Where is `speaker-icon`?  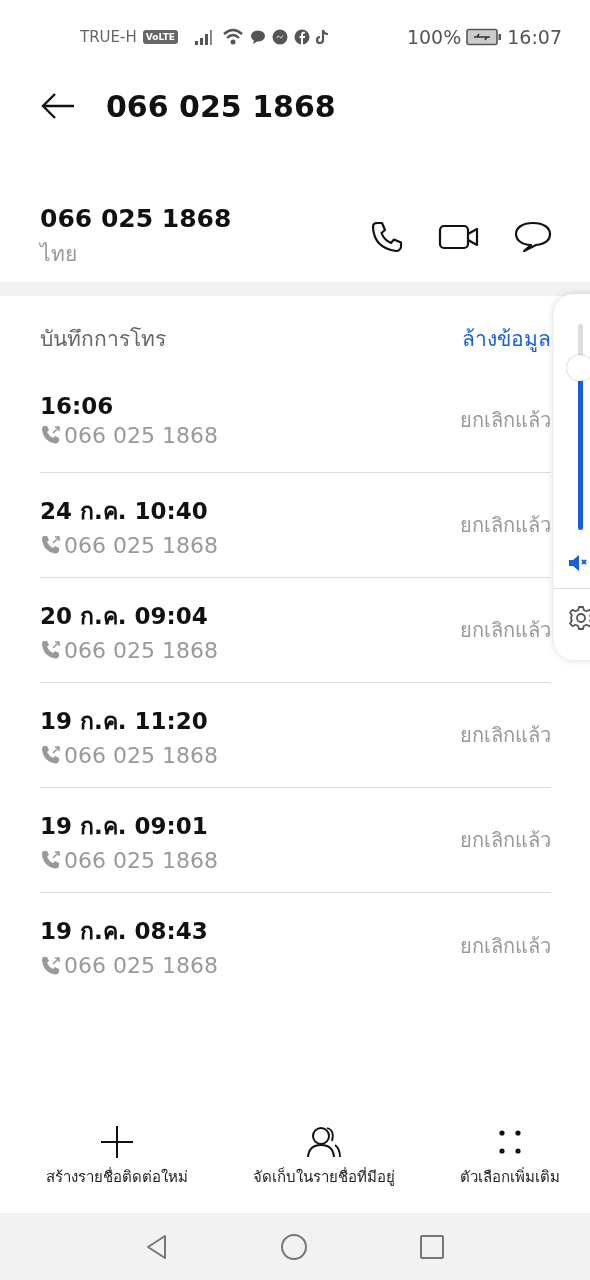 speaker-icon is located at coordinates (578, 563).